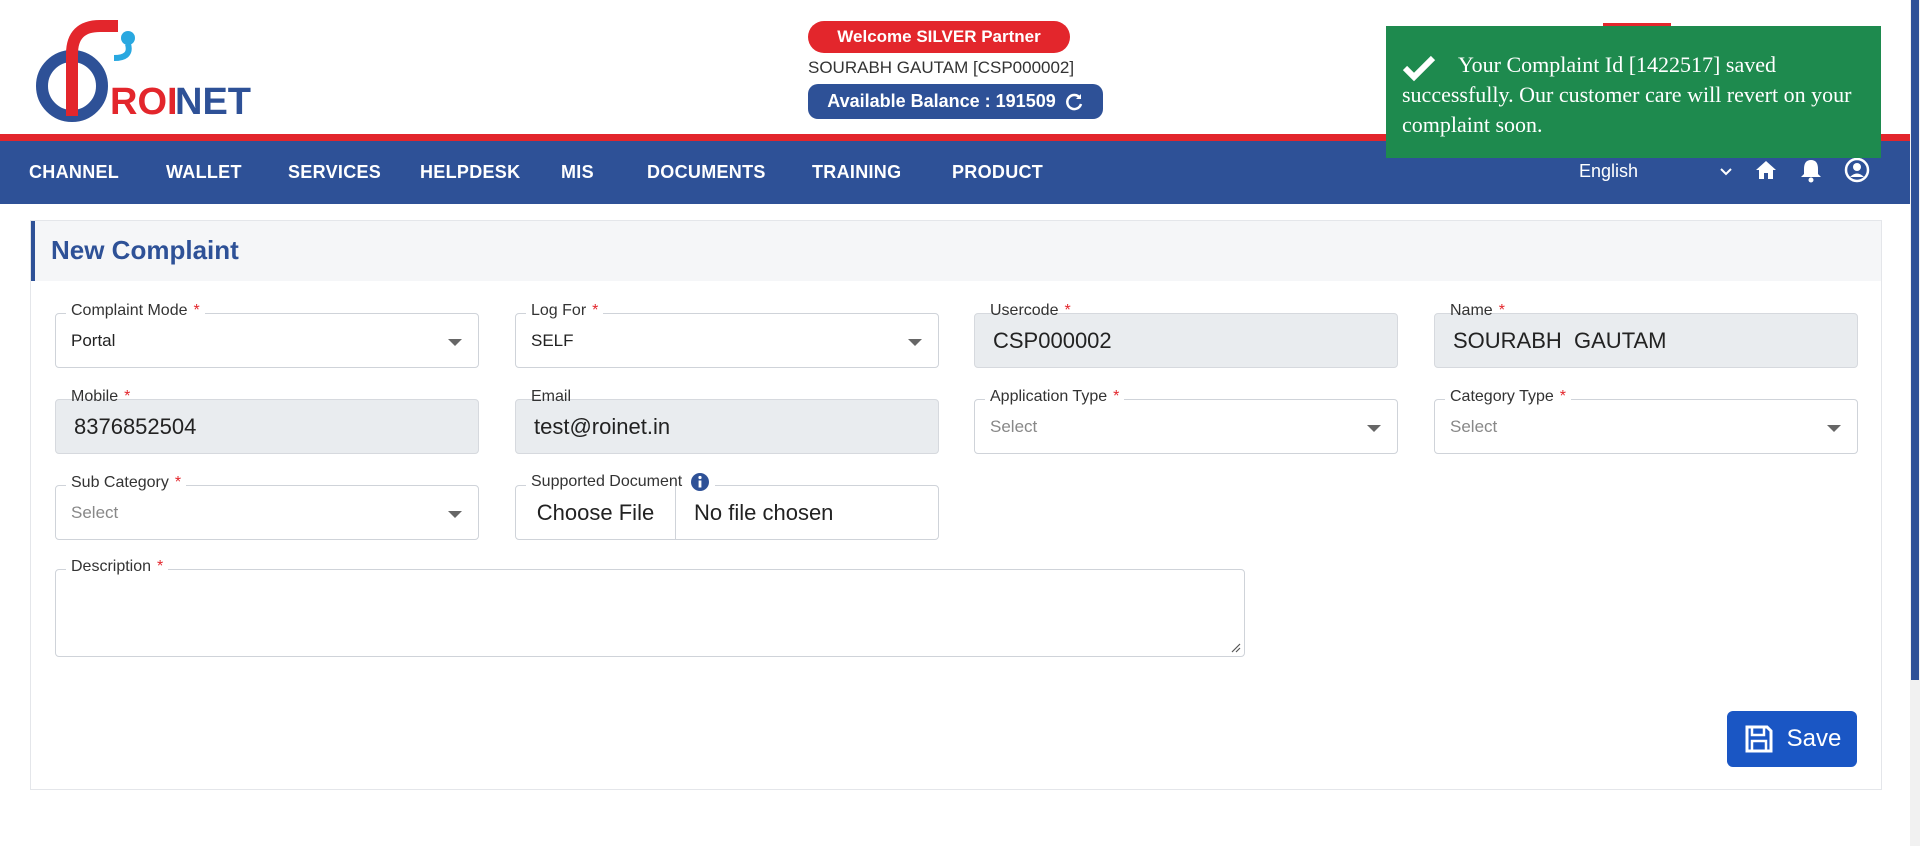 Image resolution: width=1920 pixels, height=846 pixels. What do you see at coordinates (551, 396) in the screenshot?
I see `email-label: Email` at bounding box center [551, 396].